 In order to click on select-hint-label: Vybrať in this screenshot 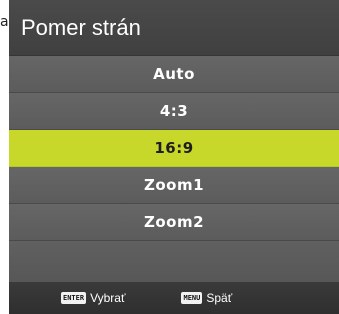, I will do `click(108, 298)`.